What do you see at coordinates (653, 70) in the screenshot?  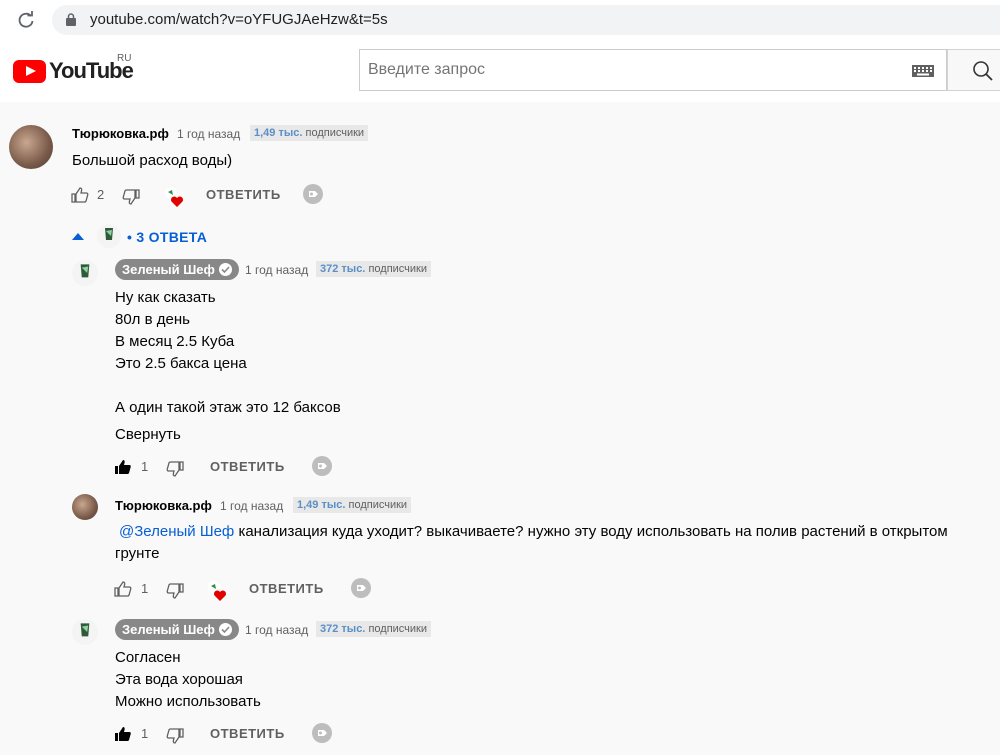 I see `search-input: Введите запрос` at bounding box center [653, 70].